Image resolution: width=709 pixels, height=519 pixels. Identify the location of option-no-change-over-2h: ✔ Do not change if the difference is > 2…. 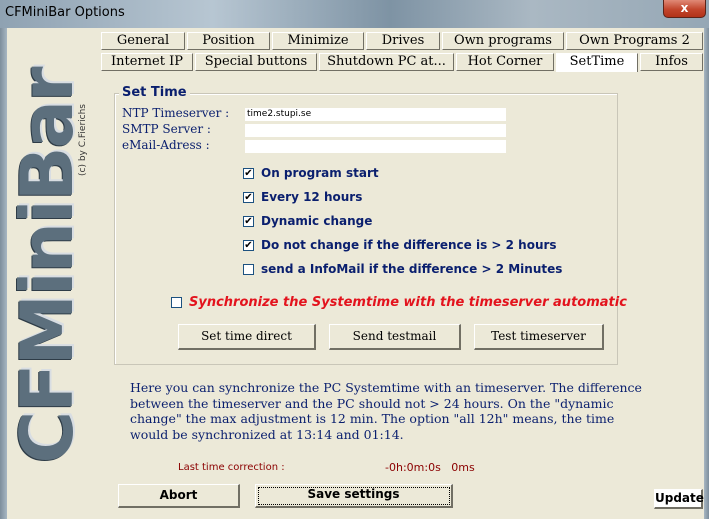
(400, 245).